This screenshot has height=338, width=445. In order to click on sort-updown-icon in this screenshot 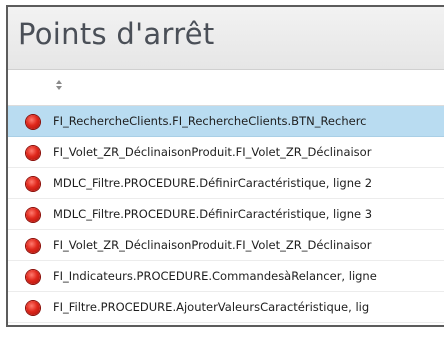, I will do `click(59, 85)`.